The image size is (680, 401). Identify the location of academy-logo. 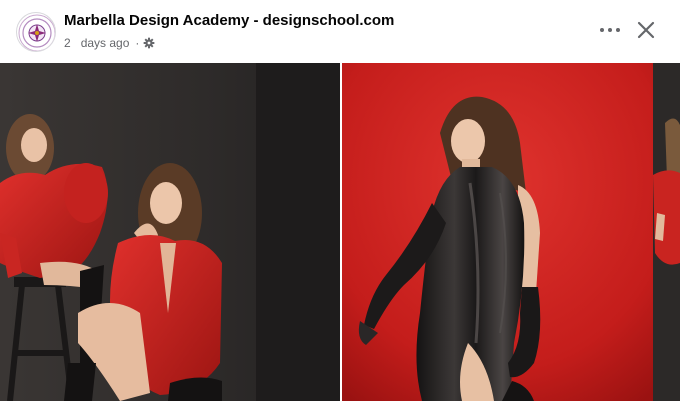
(36, 32).